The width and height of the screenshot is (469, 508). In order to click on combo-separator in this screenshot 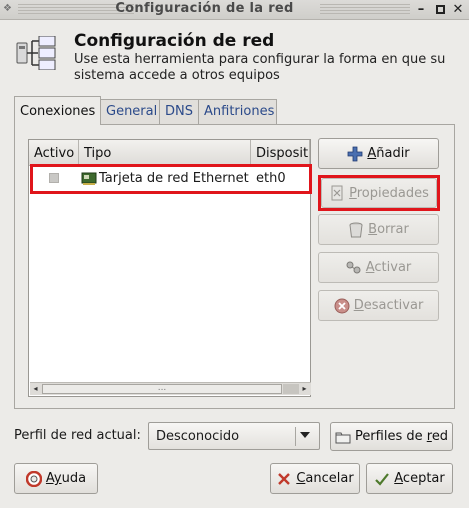, I will do `click(295, 436)`.